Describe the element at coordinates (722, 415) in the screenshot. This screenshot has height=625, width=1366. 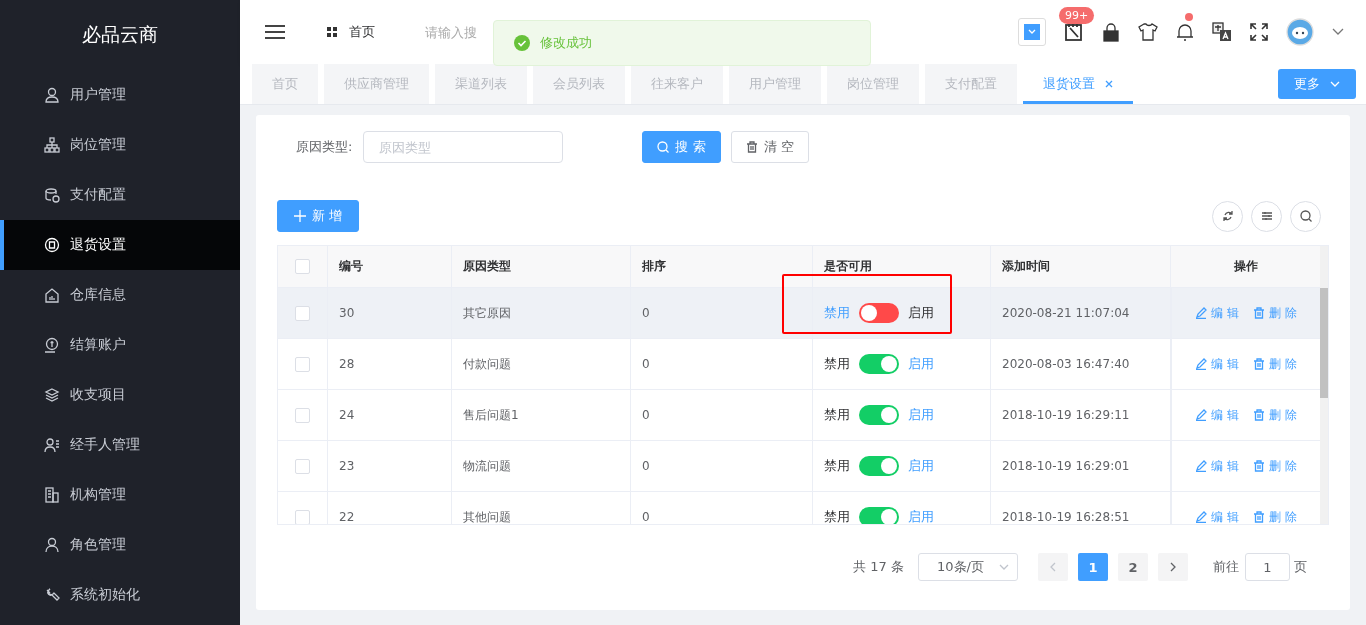
I see `table-cell: 0` at that location.